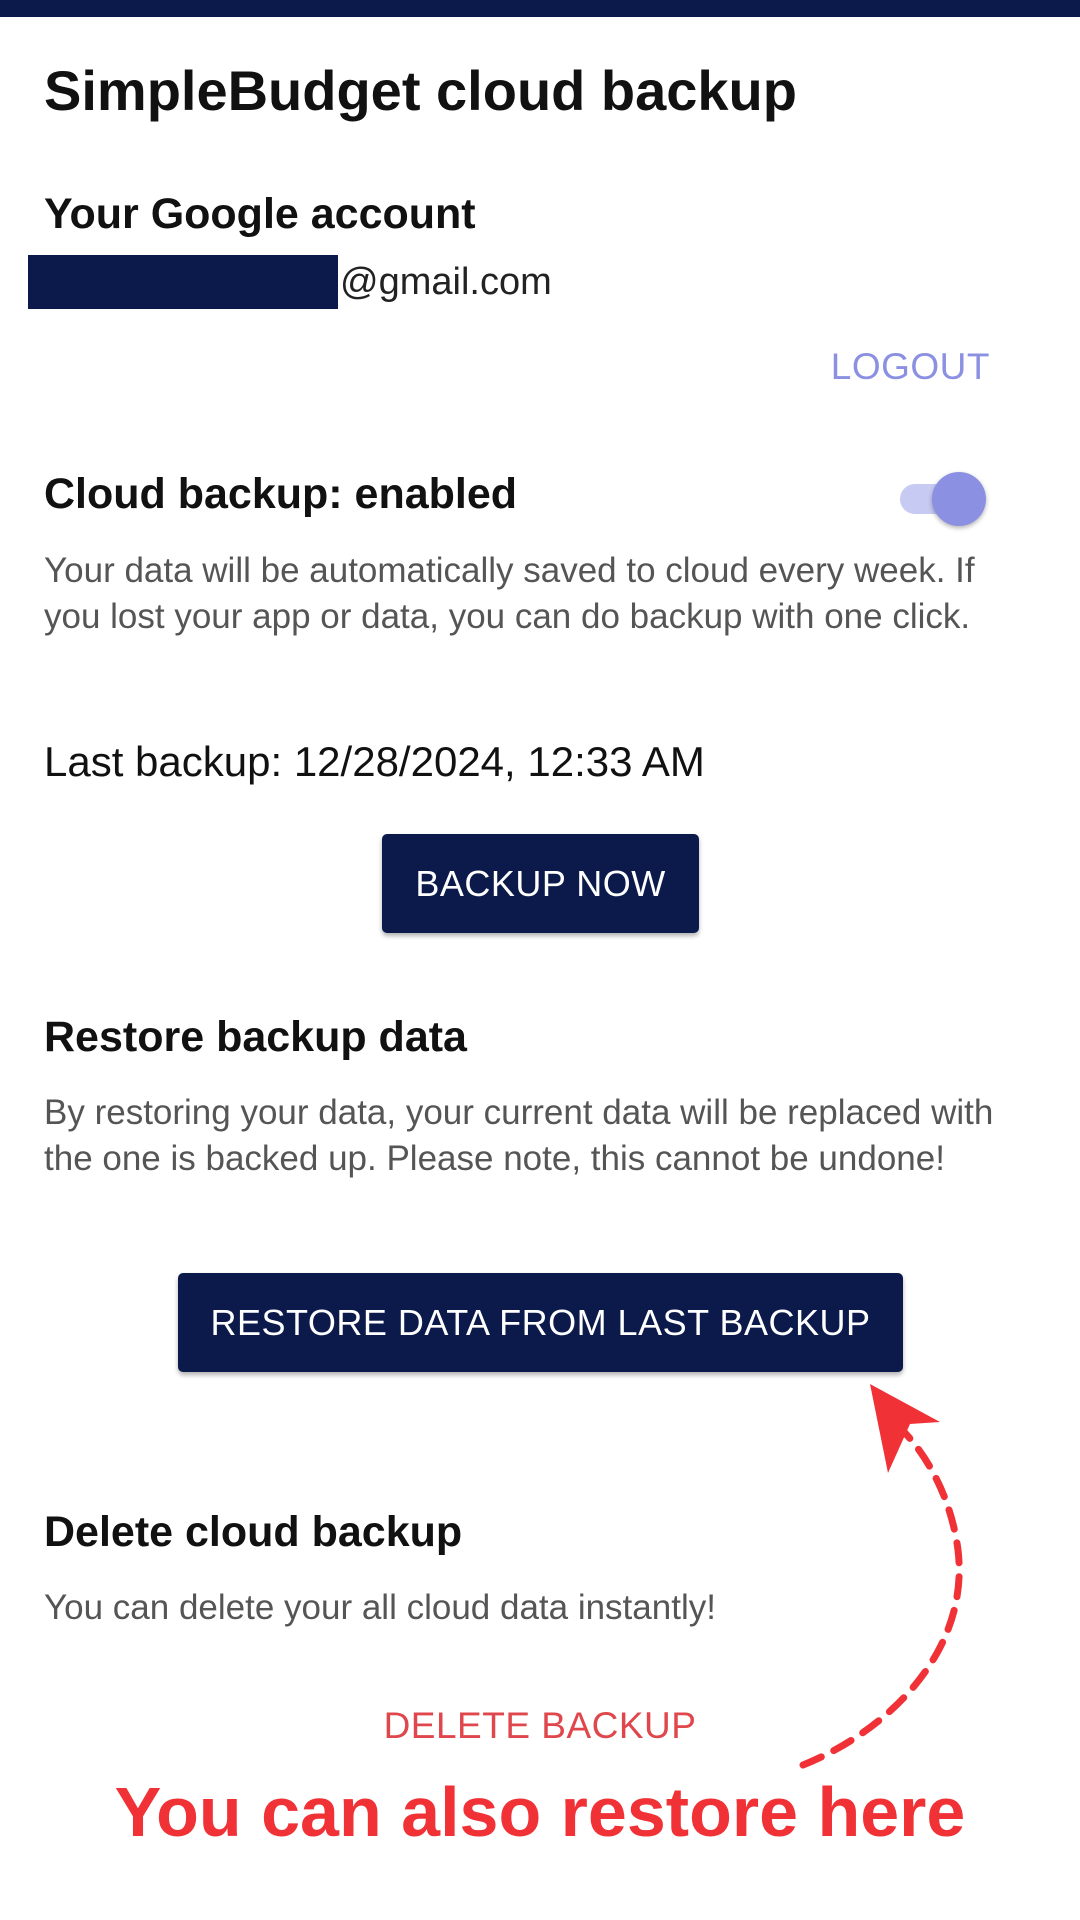 This screenshot has height=1920, width=1080. I want to click on email-suffix: @gmail.com, so click(446, 281).